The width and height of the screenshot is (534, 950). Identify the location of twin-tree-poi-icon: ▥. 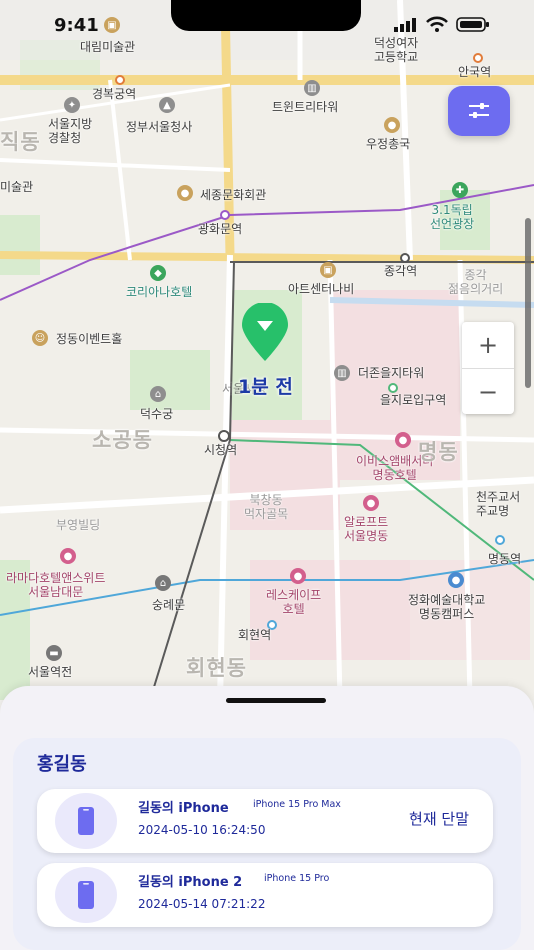
(312, 88).